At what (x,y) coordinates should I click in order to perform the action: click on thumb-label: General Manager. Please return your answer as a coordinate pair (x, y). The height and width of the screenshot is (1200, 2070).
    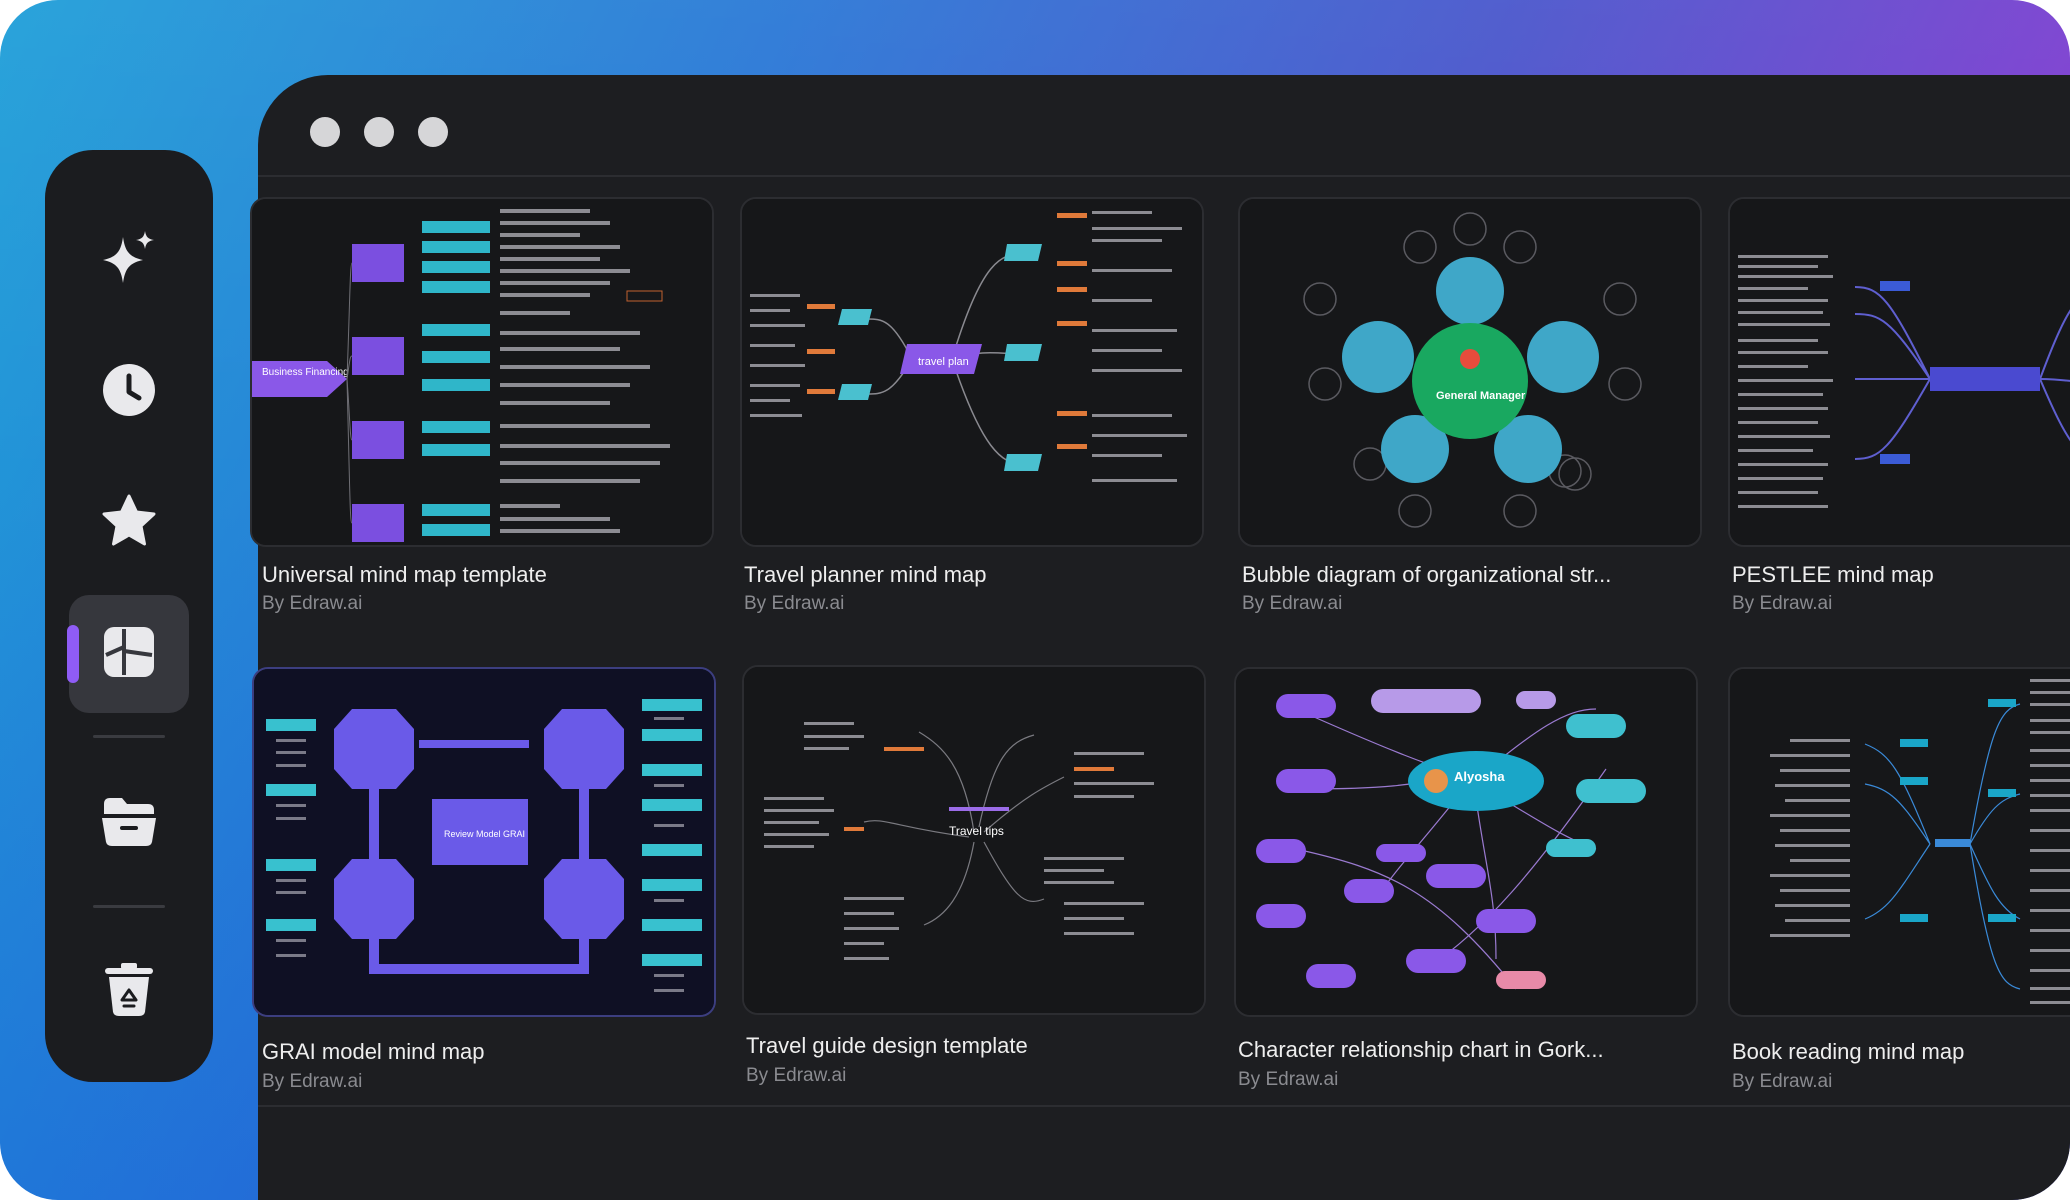
    Looking at the image, I should click on (1481, 396).